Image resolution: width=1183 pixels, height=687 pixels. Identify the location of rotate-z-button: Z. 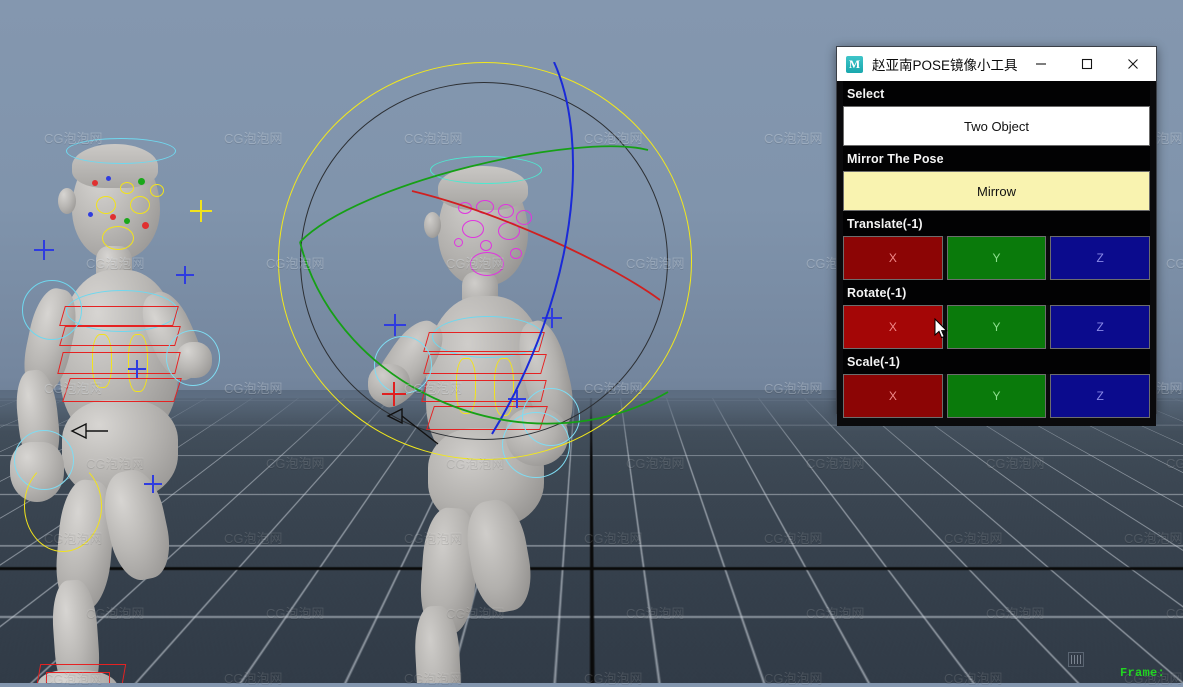
(1100, 327).